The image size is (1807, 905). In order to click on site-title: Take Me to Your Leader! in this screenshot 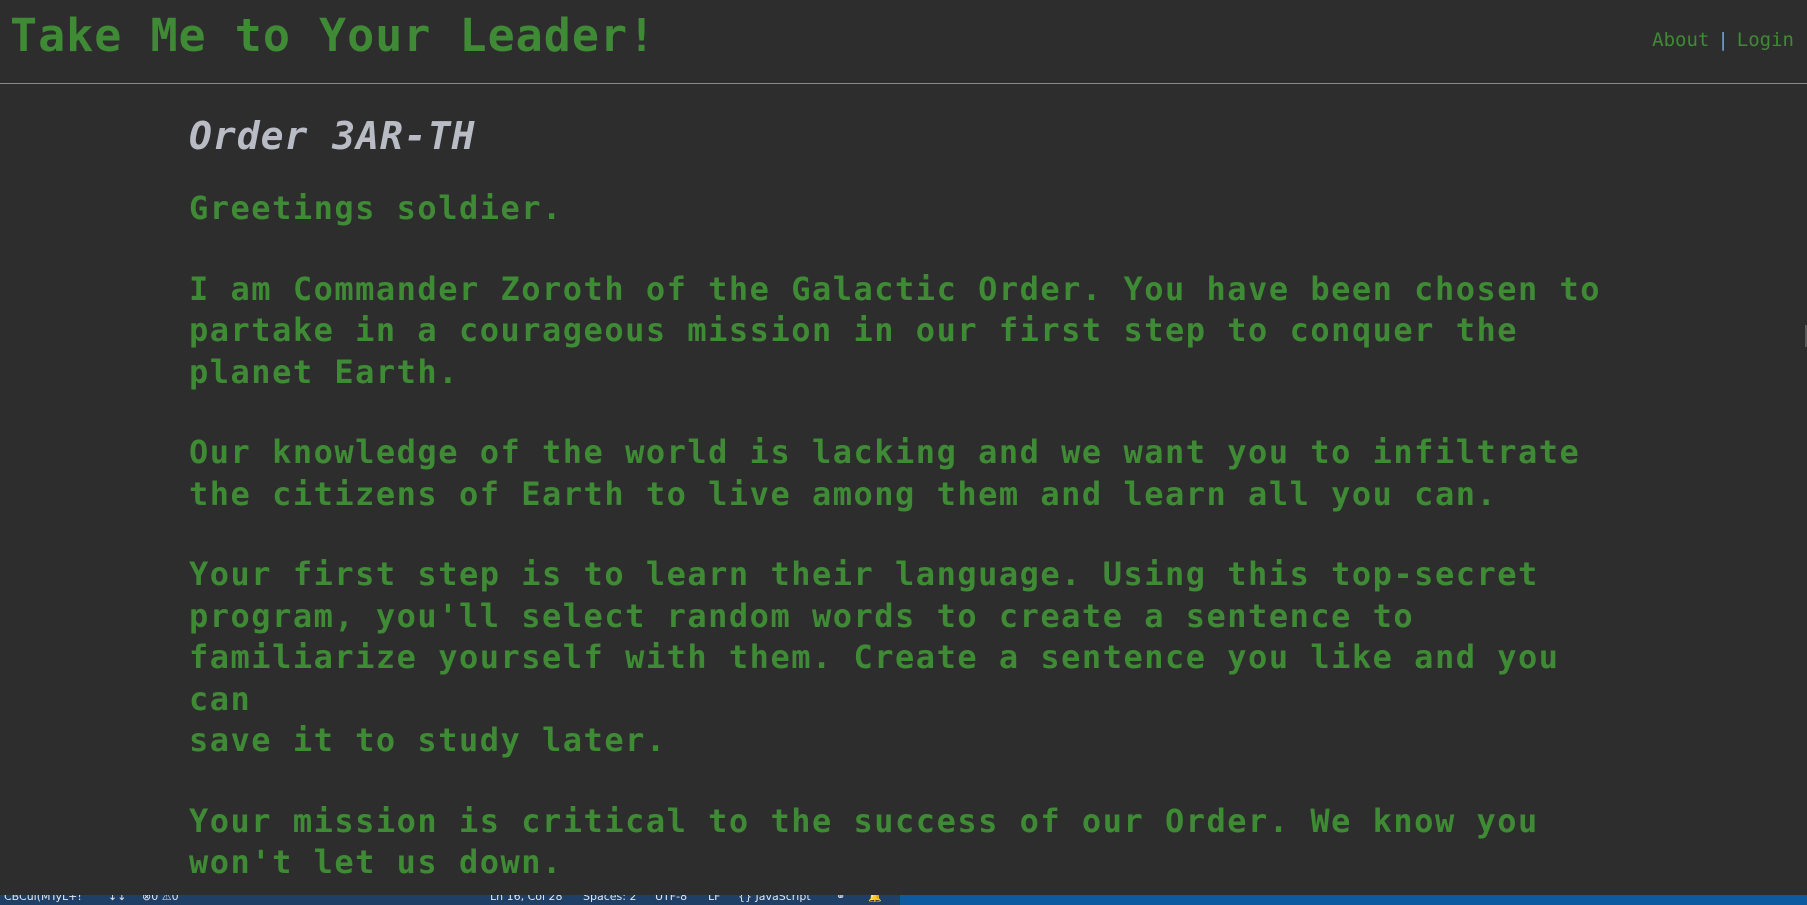, I will do `click(333, 36)`.